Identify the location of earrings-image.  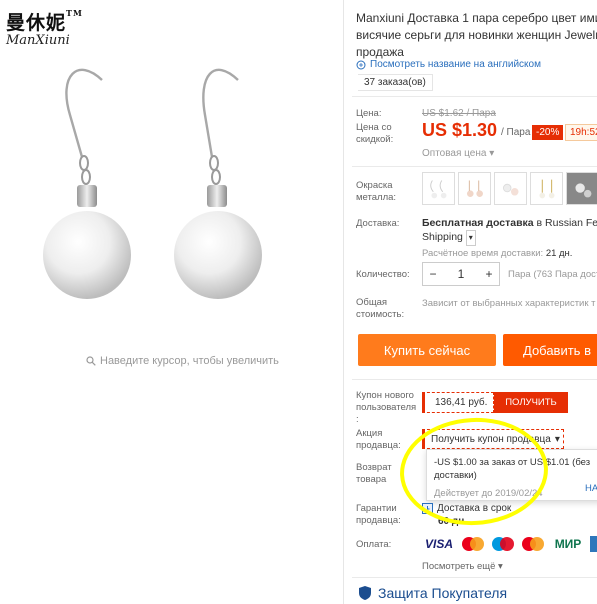
(152, 183).